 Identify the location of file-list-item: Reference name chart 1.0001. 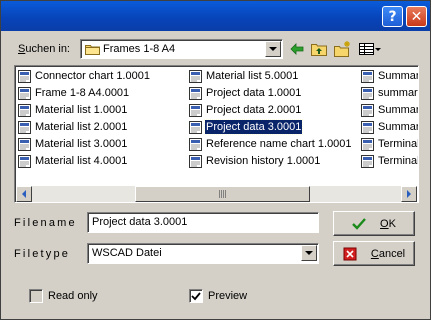
(271, 144).